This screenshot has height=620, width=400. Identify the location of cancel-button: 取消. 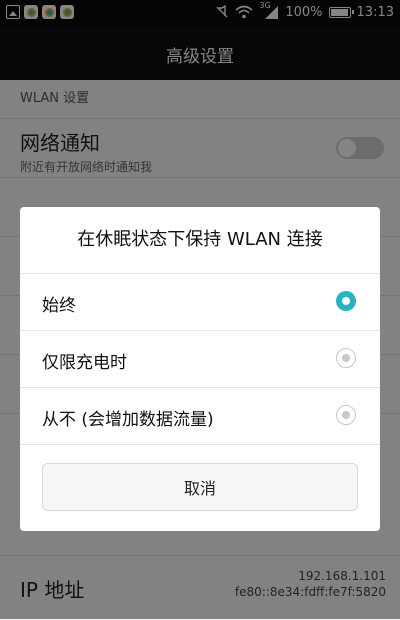
(200, 487).